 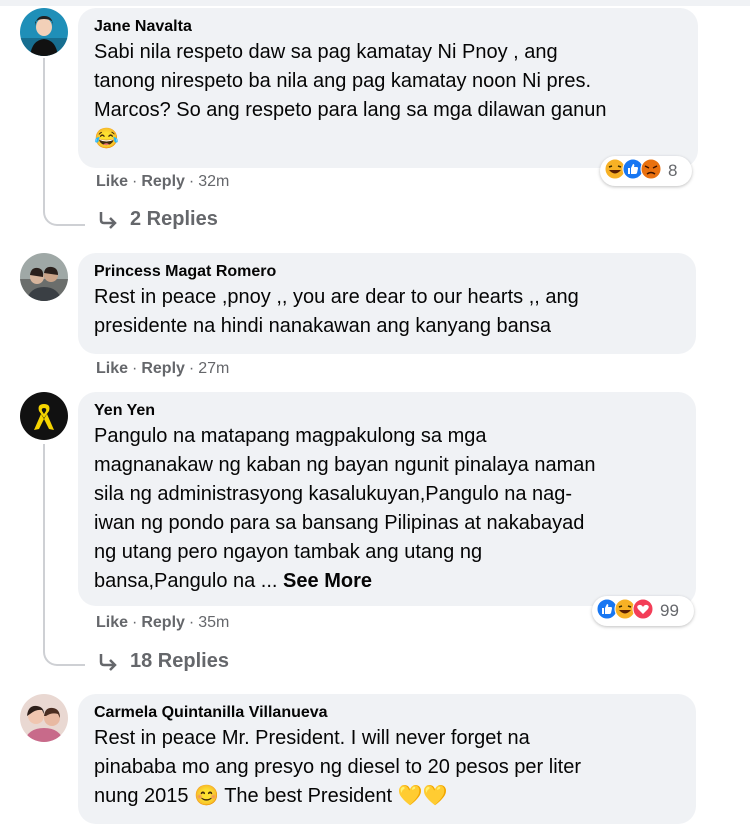 I want to click on angry-icon, so click(x=651, y=171).